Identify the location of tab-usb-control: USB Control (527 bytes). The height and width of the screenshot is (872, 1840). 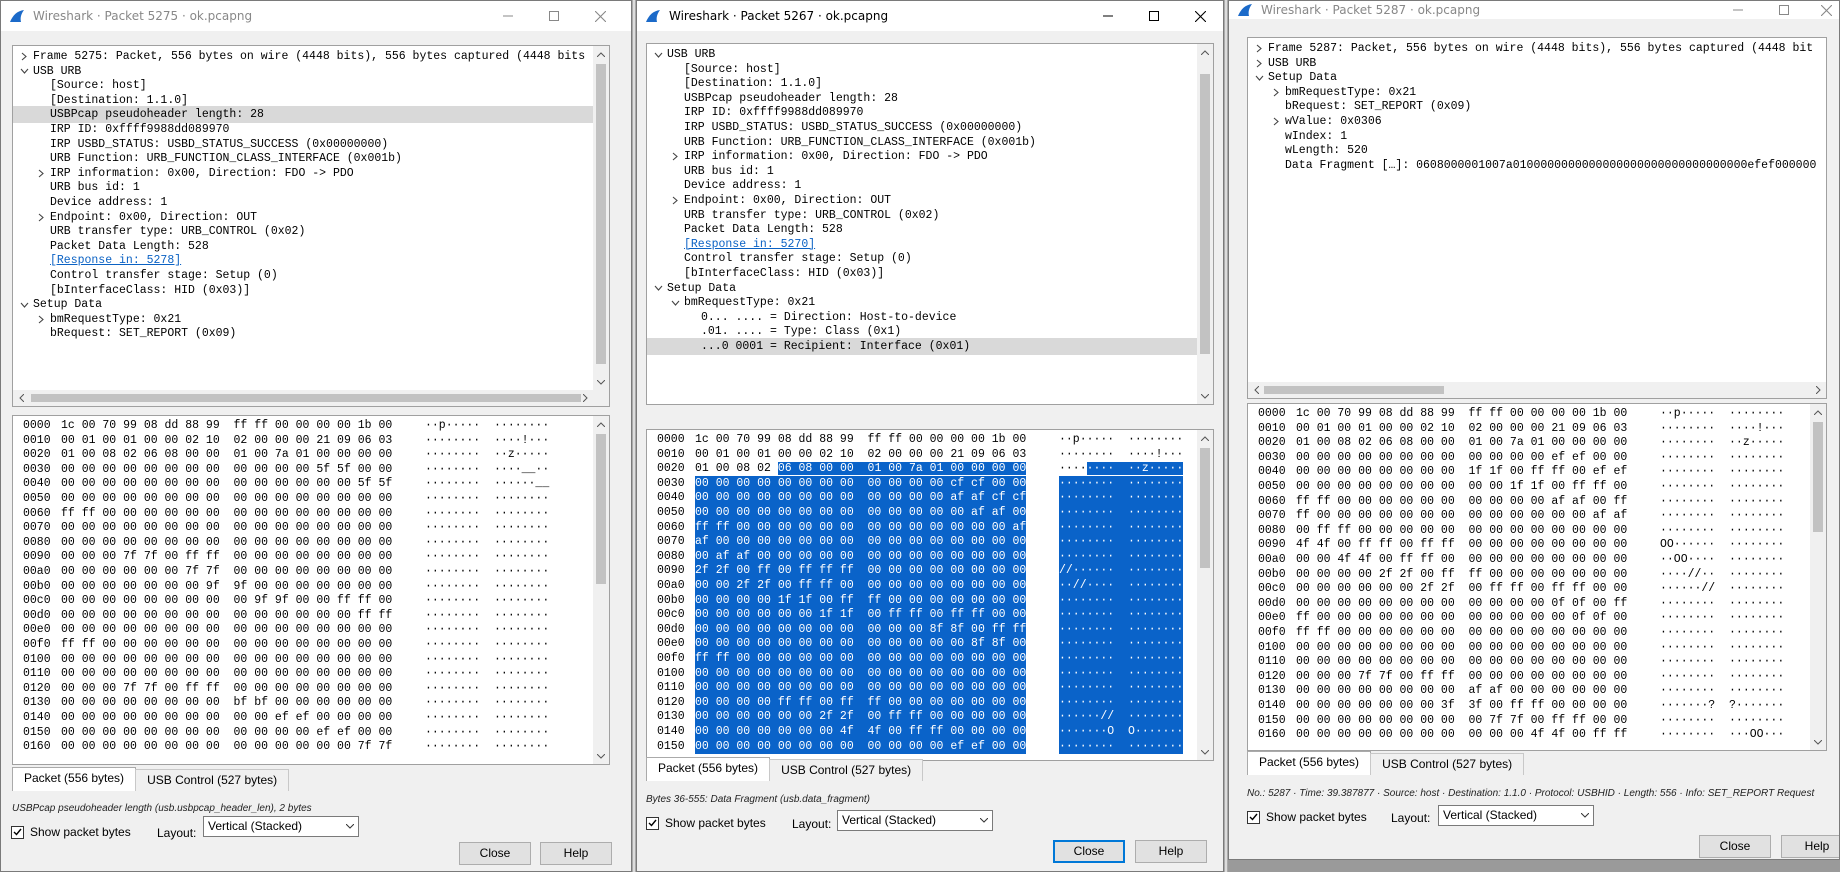
(212, 780).